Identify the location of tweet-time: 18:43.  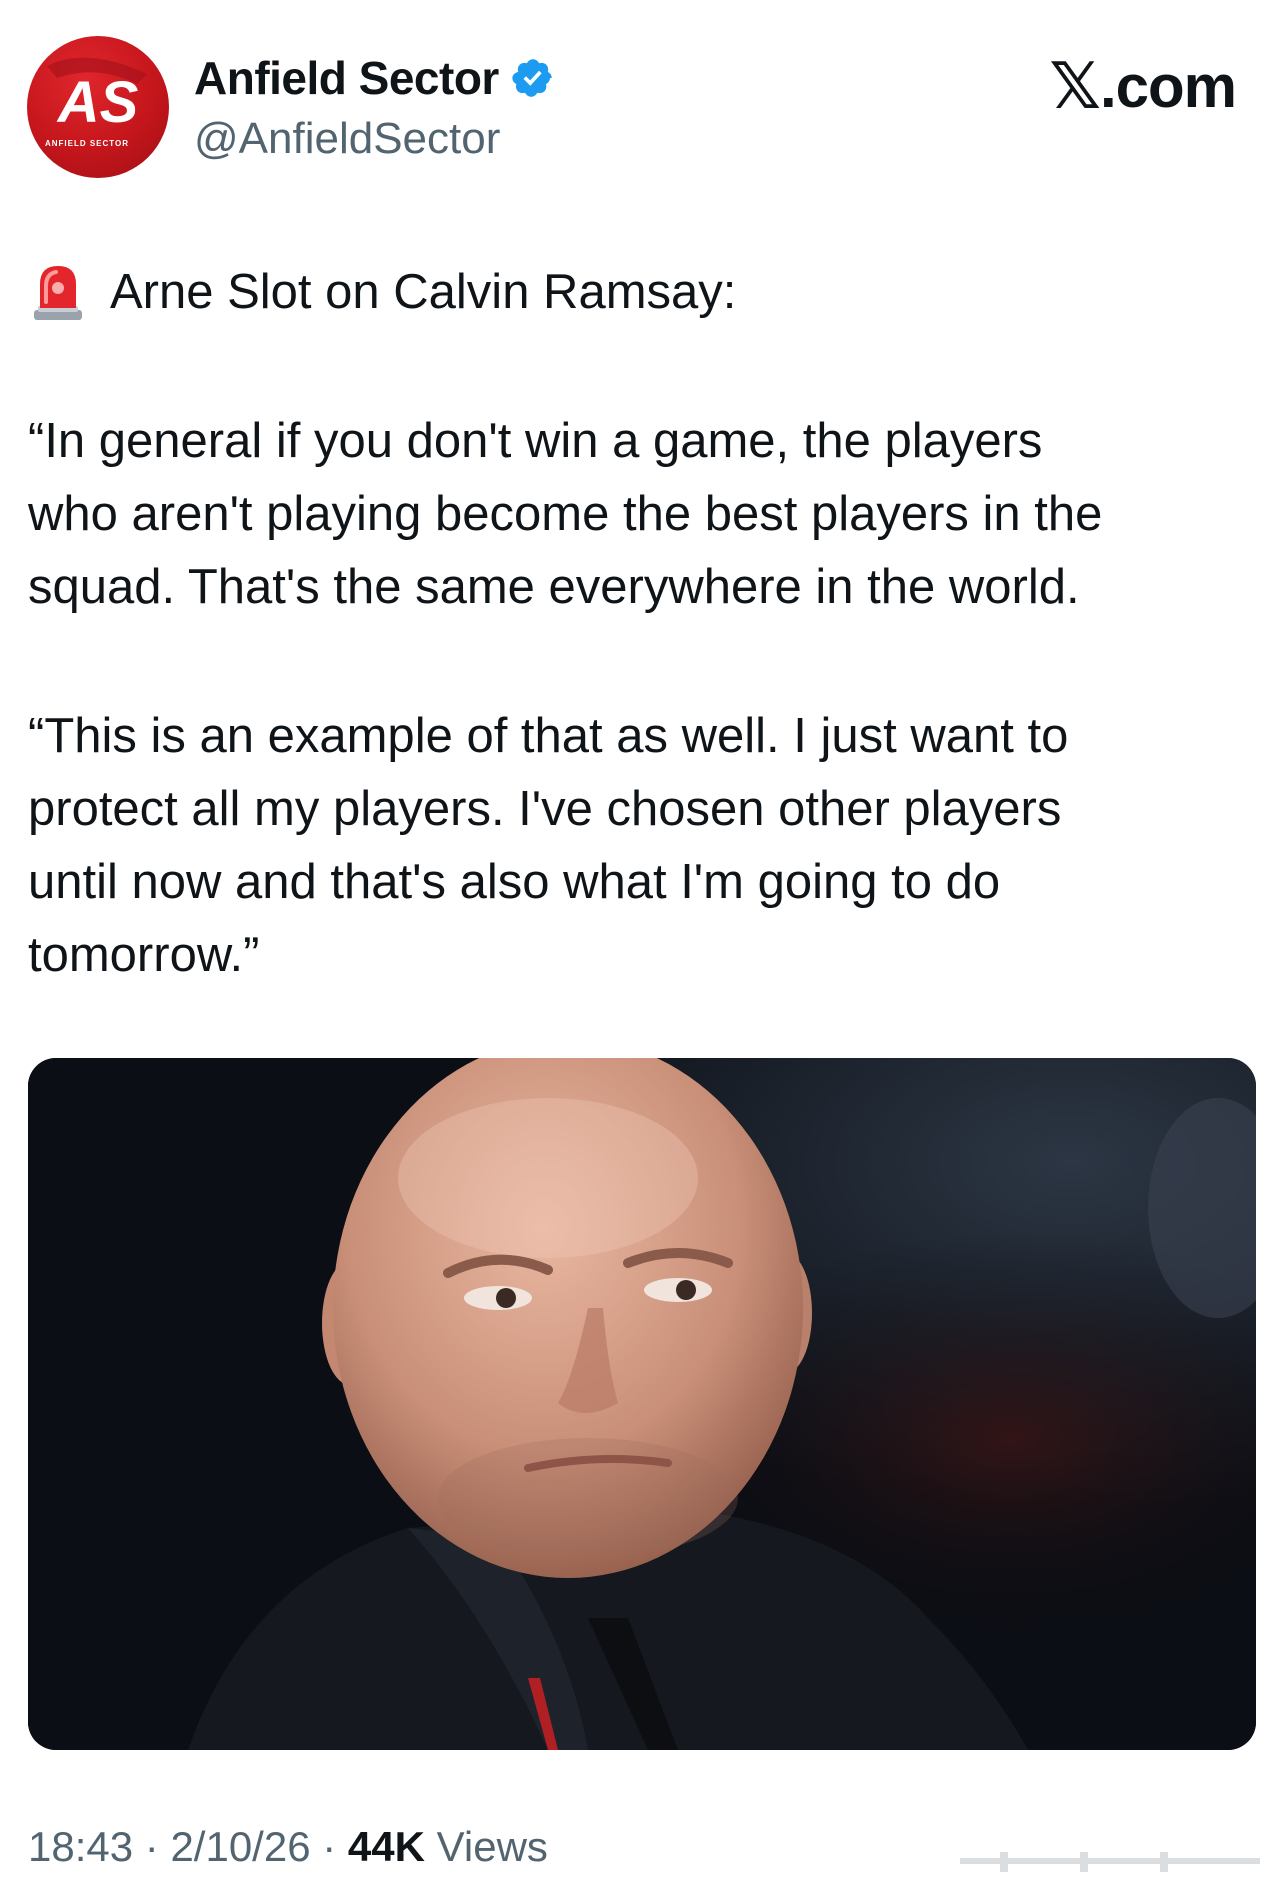
(80, 1847).